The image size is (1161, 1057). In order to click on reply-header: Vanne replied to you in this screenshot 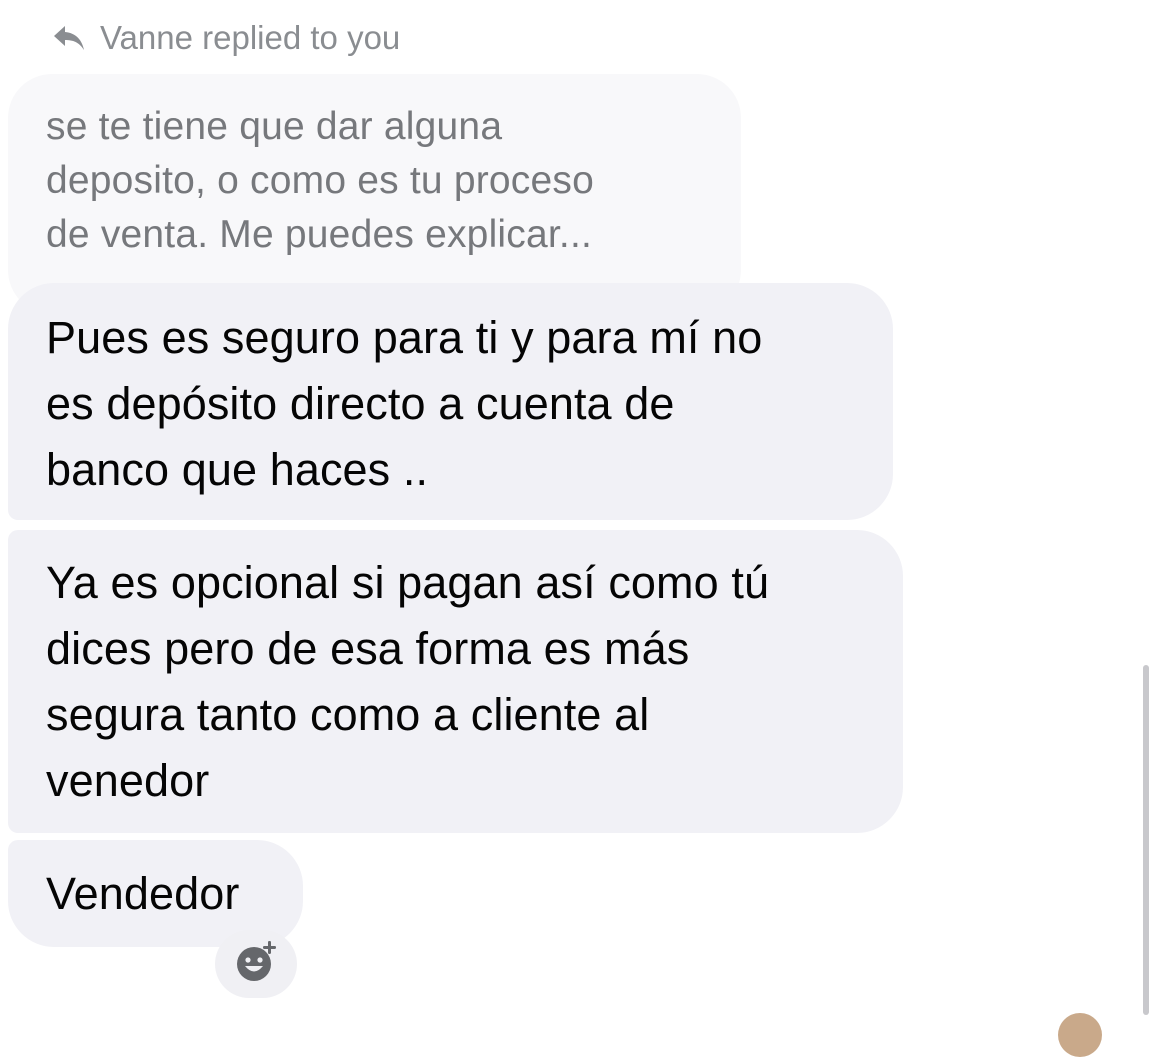, I will do `click(226, 38)`.